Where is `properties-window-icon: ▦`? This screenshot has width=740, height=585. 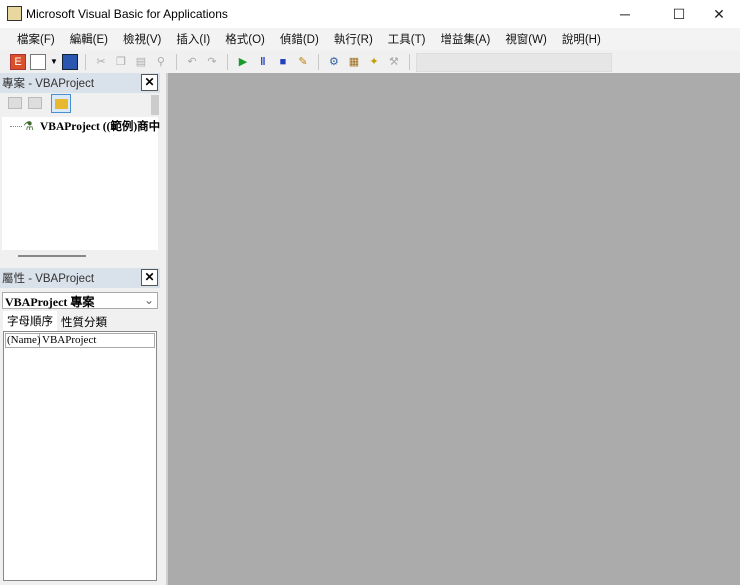 properties-window-icon: ▦ is located at coordinates (354, 62).